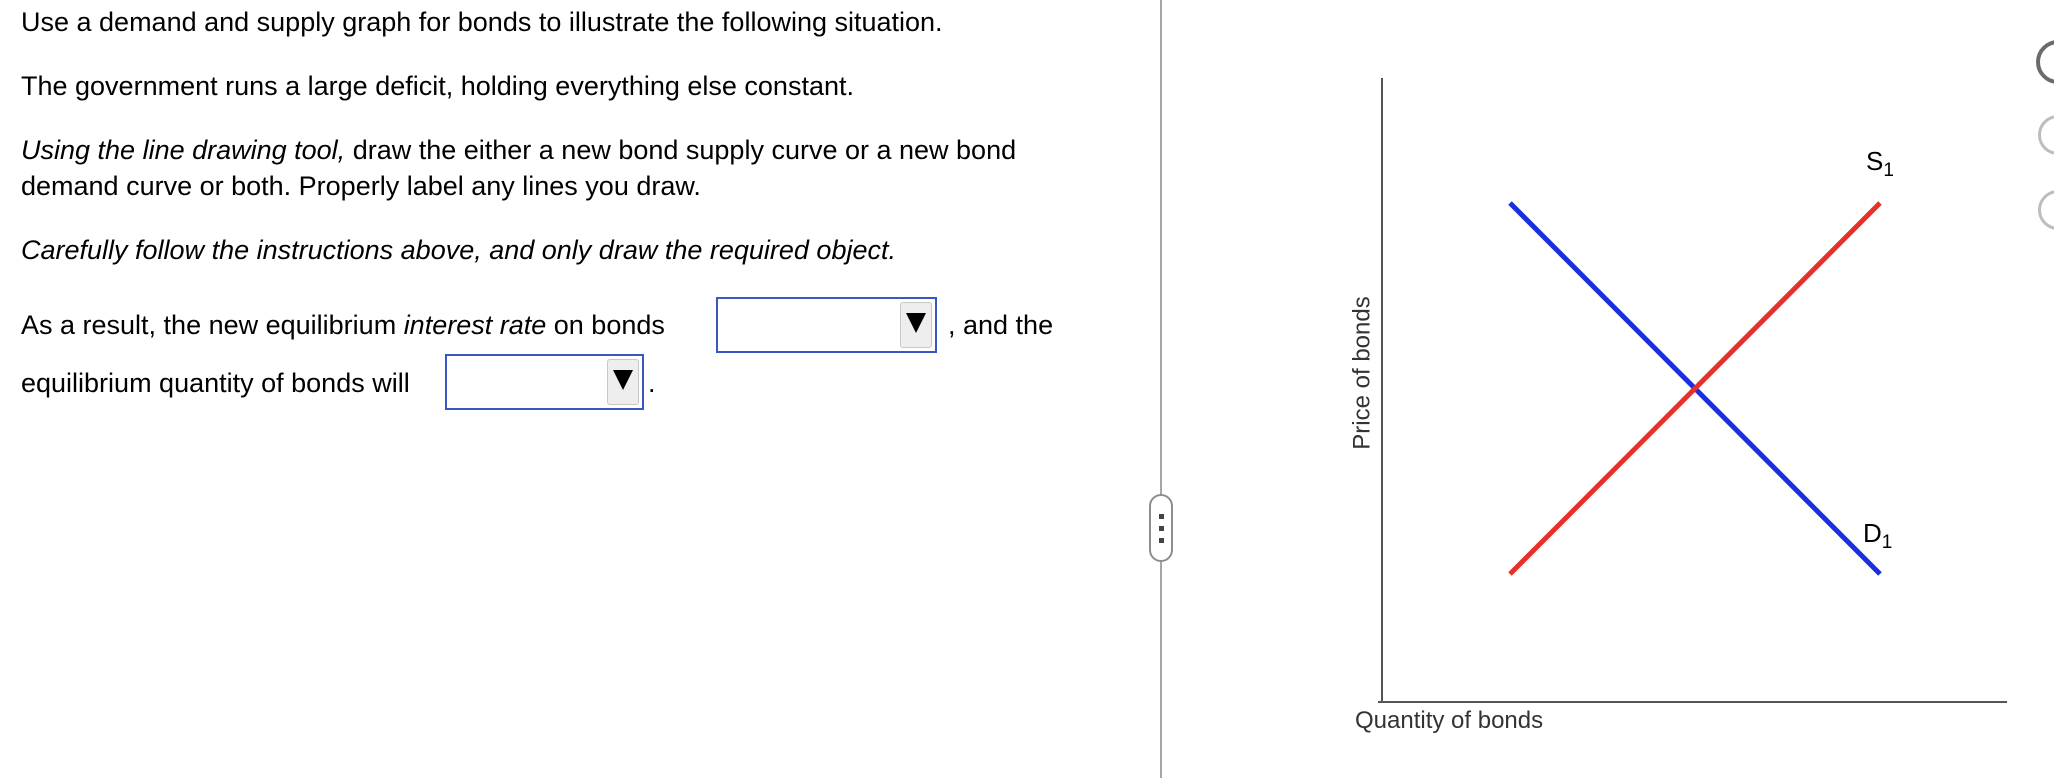  I want to click on reset-tool-icon, so click(2046, 210).